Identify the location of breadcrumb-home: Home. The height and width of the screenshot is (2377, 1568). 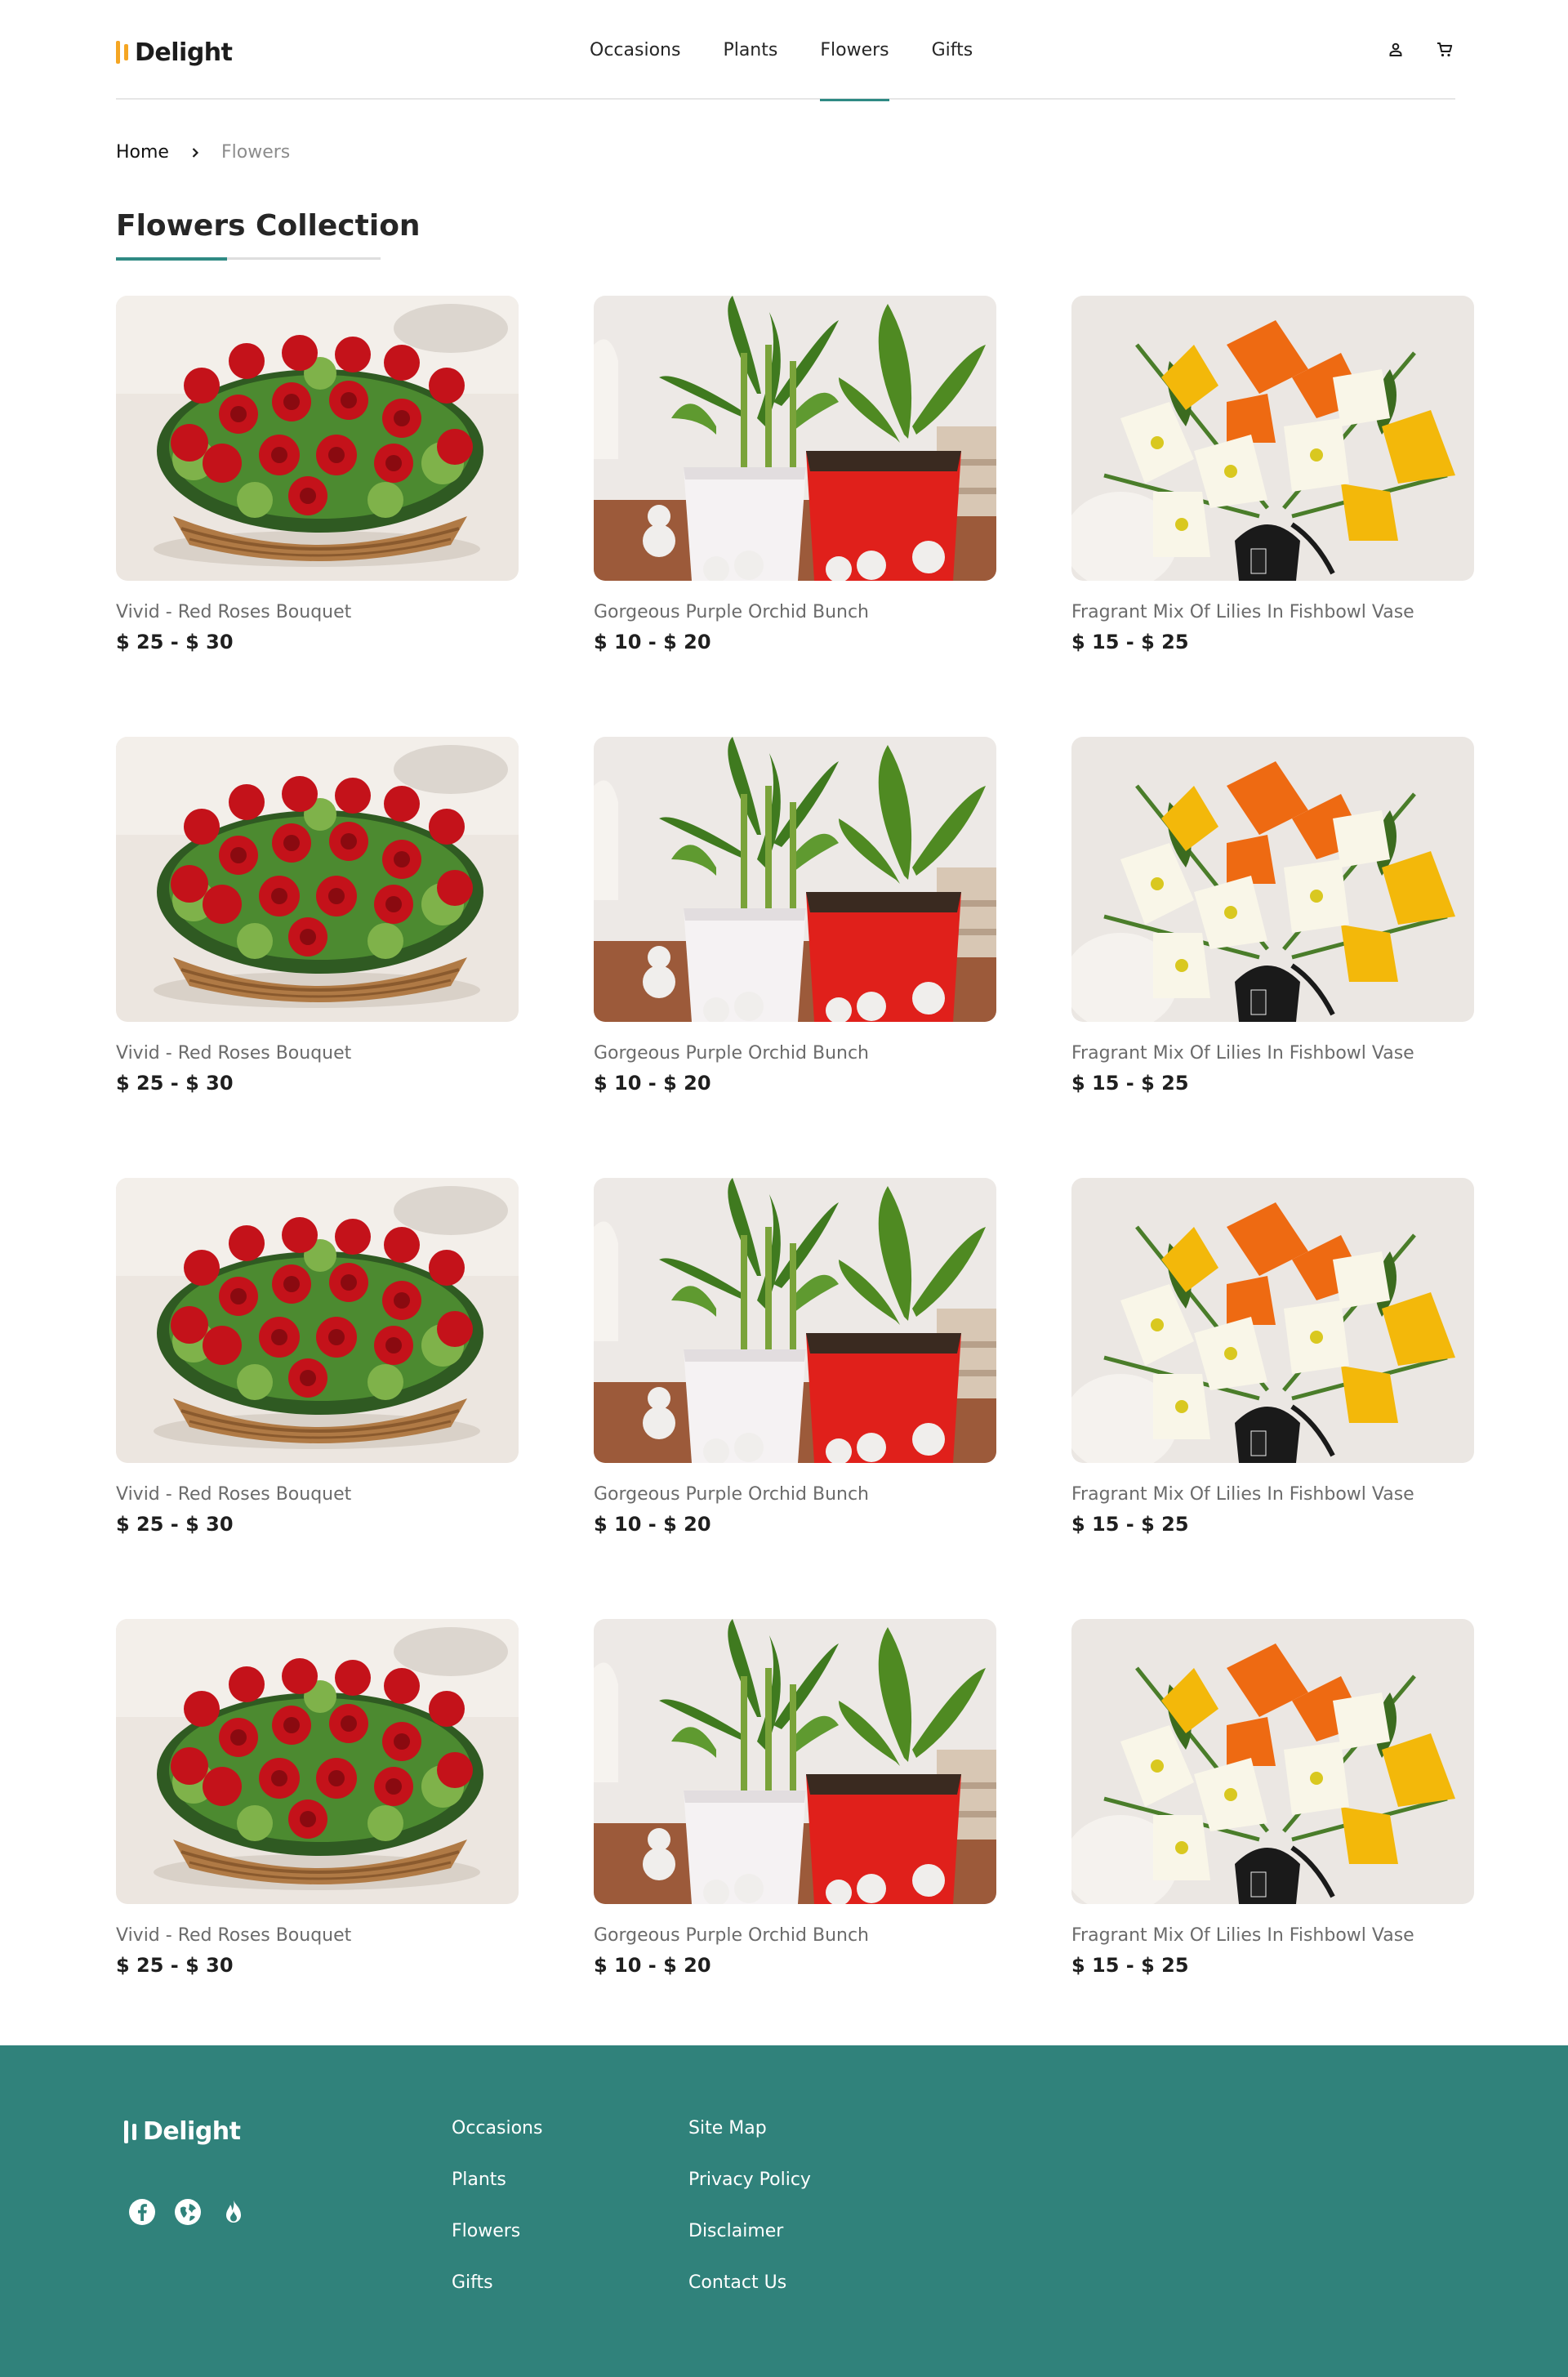
(142, 152).